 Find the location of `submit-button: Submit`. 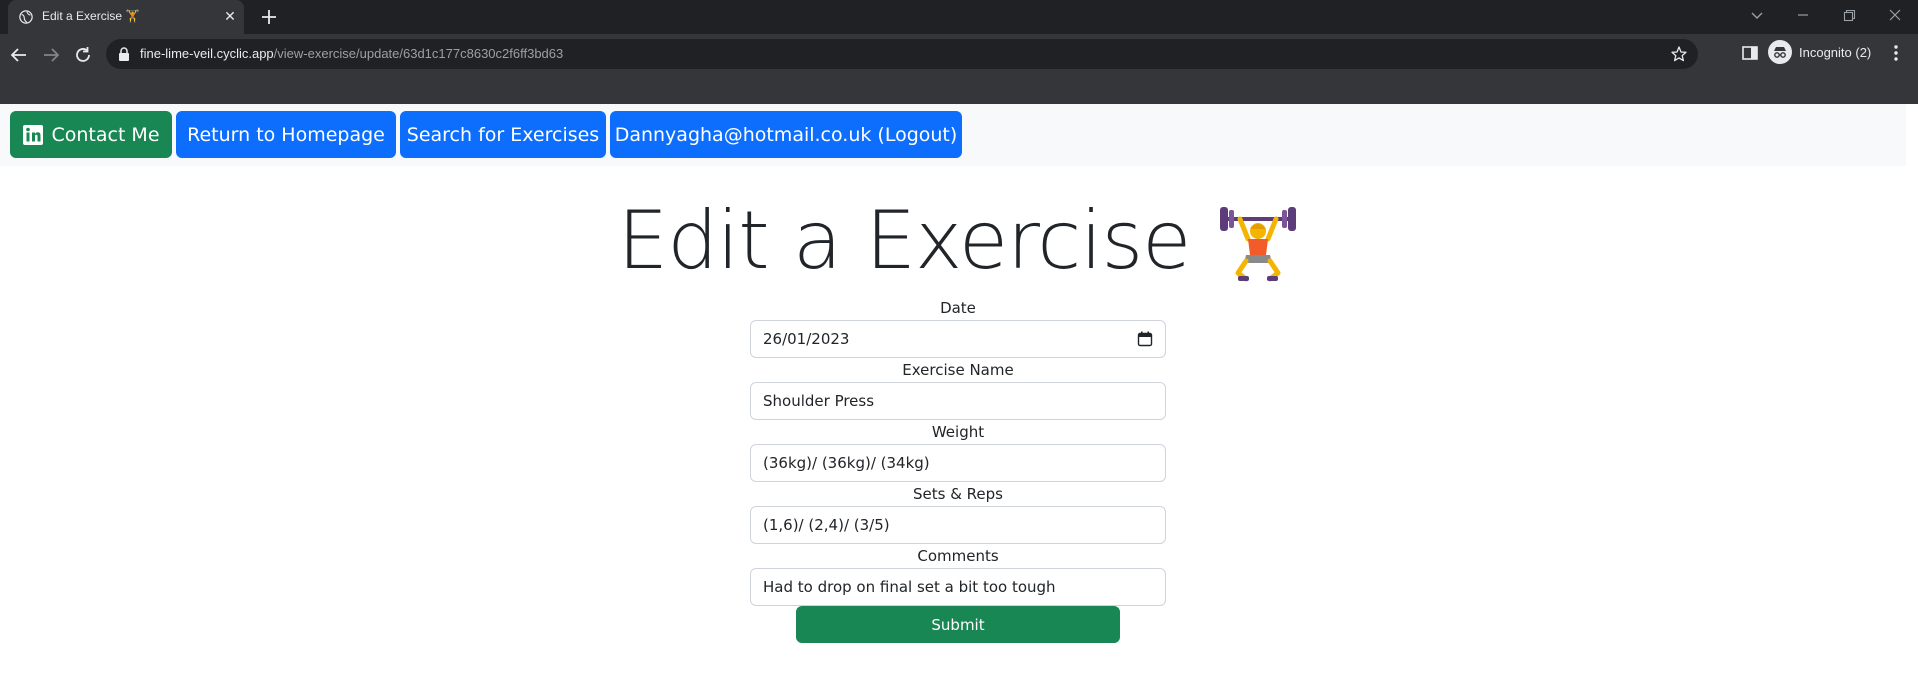

submit-button: Submit is located at coordinates (958, 624).